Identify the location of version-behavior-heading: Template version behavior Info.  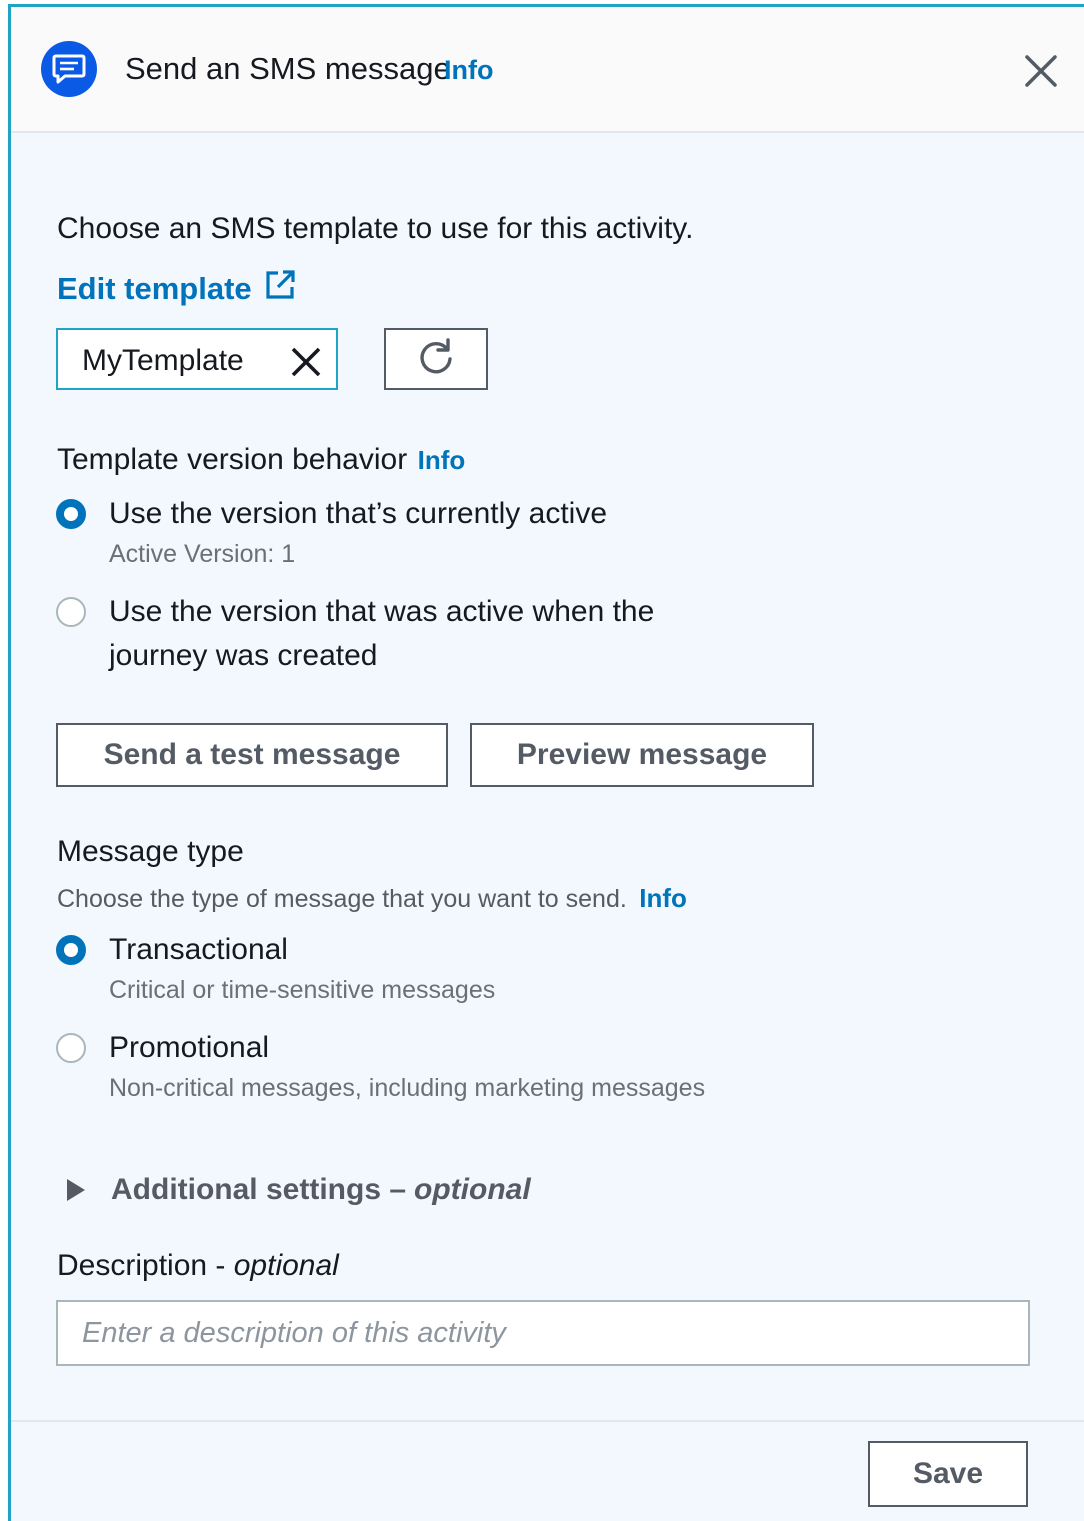
(261, 460).